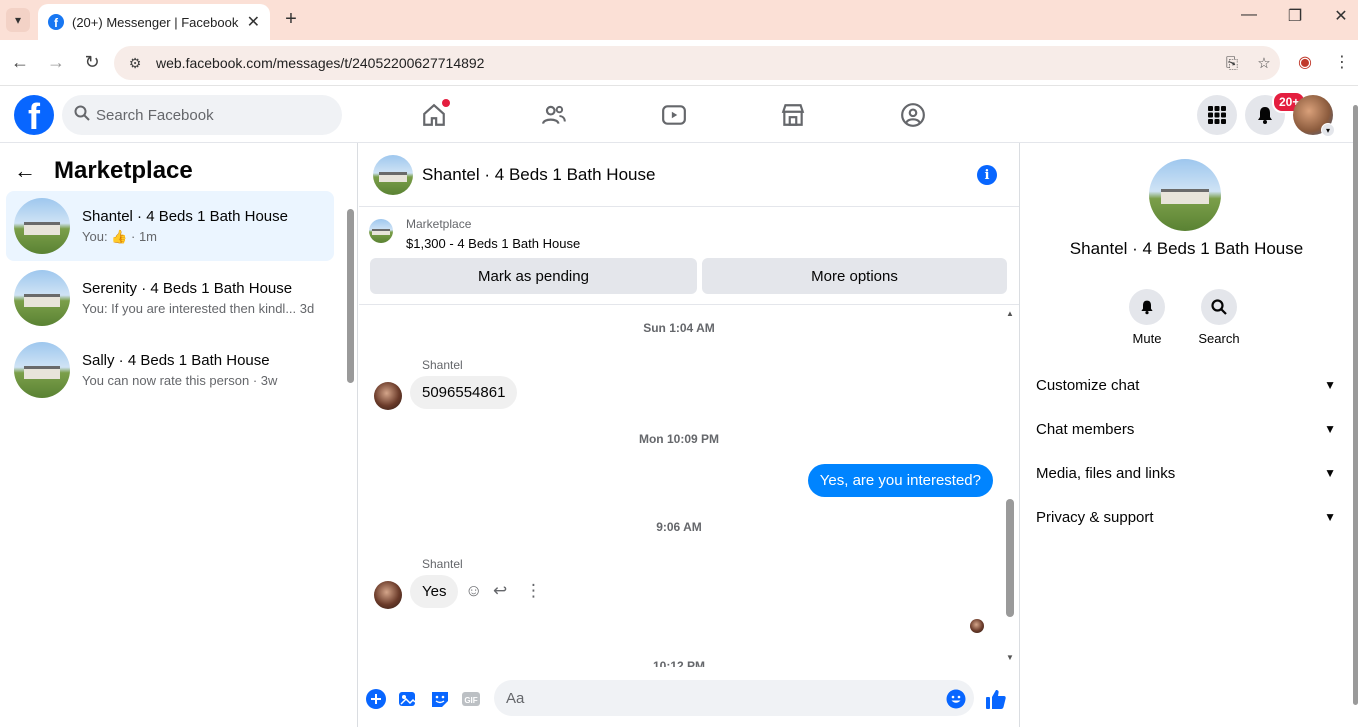 The height and width of the screenshot is (727, 1358). What do you see at coordinates (464, 392) in the screenshot?
I see `message-bubble: 5096554861` at bounding box center [464, 392].